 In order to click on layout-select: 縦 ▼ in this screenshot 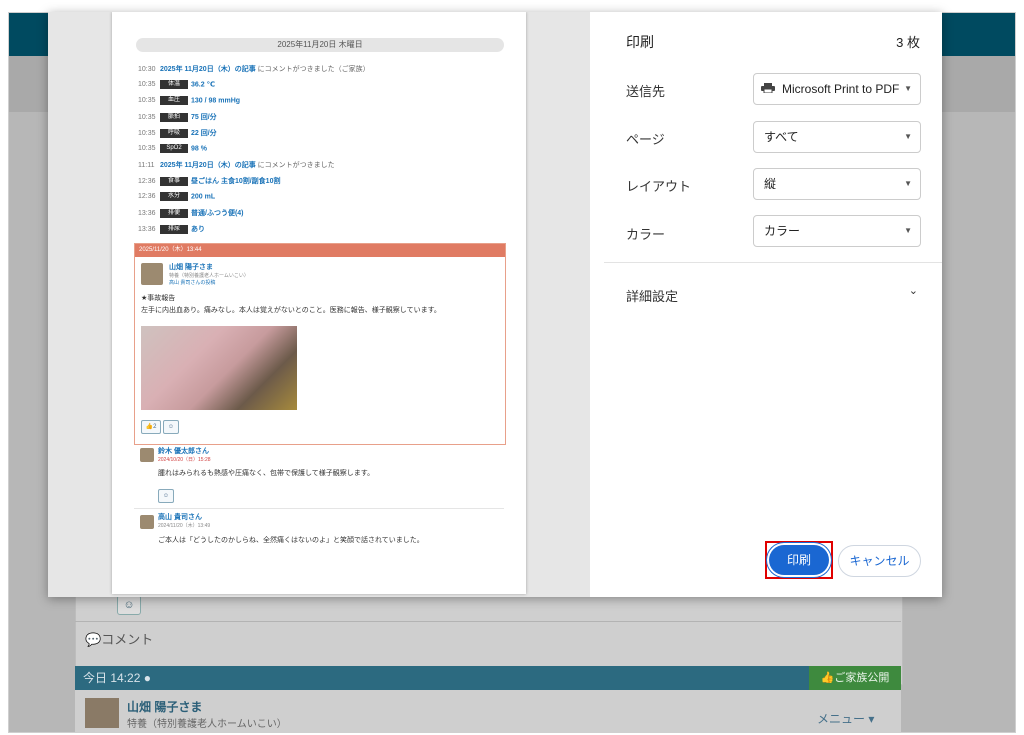, I will do `click(837, 184)`.